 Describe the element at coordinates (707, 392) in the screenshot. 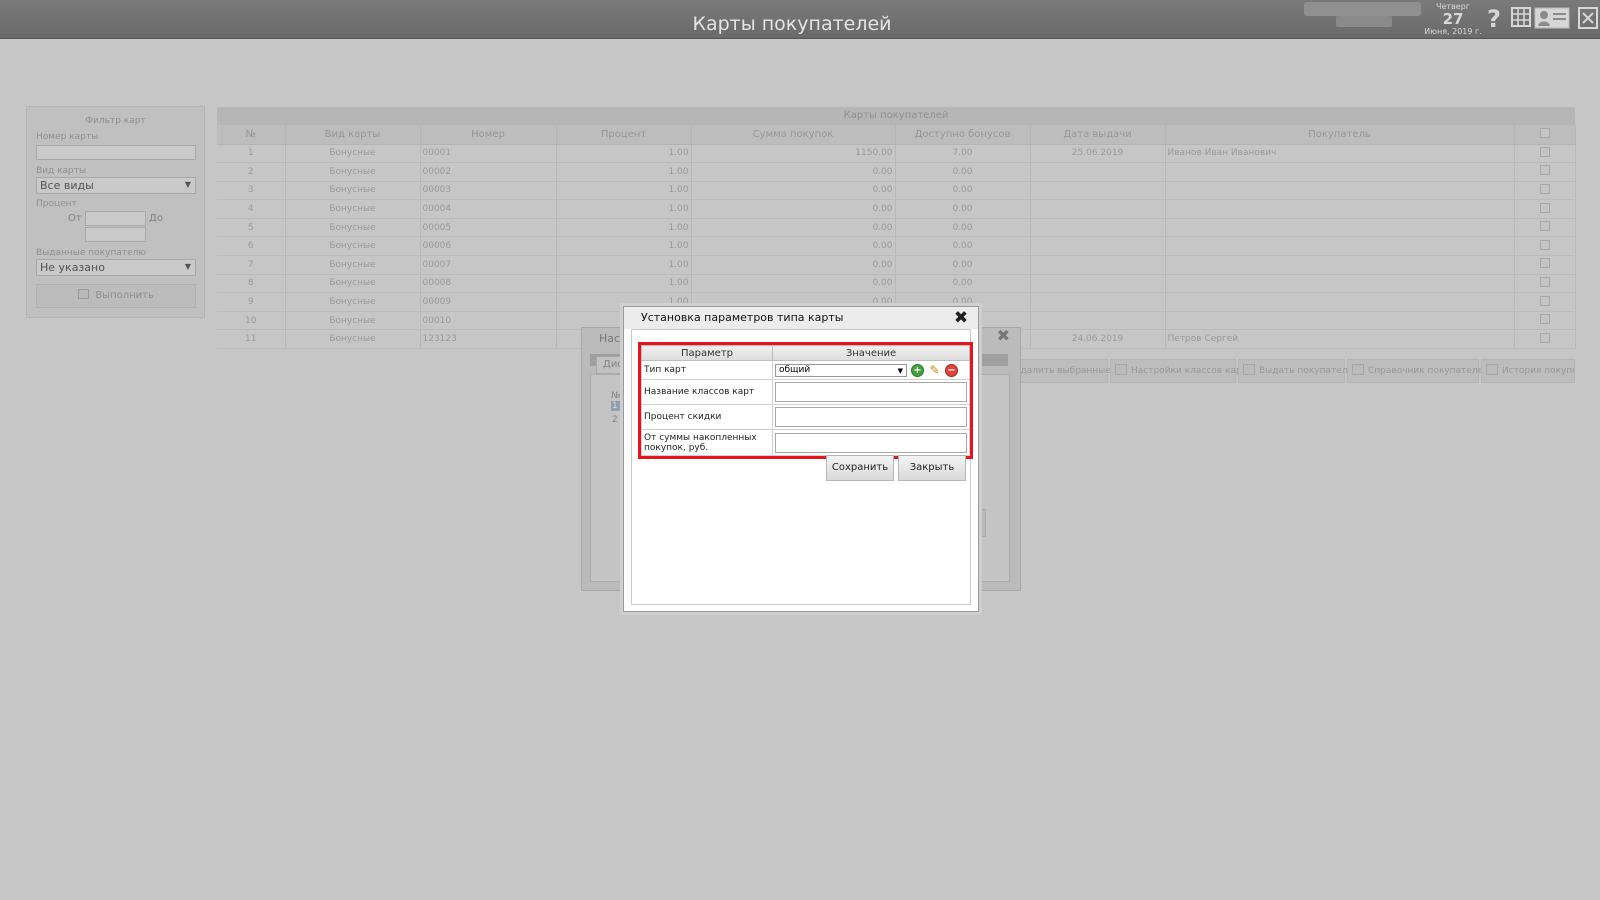

I see `param-label-class-name: Название классов карт` at that location.